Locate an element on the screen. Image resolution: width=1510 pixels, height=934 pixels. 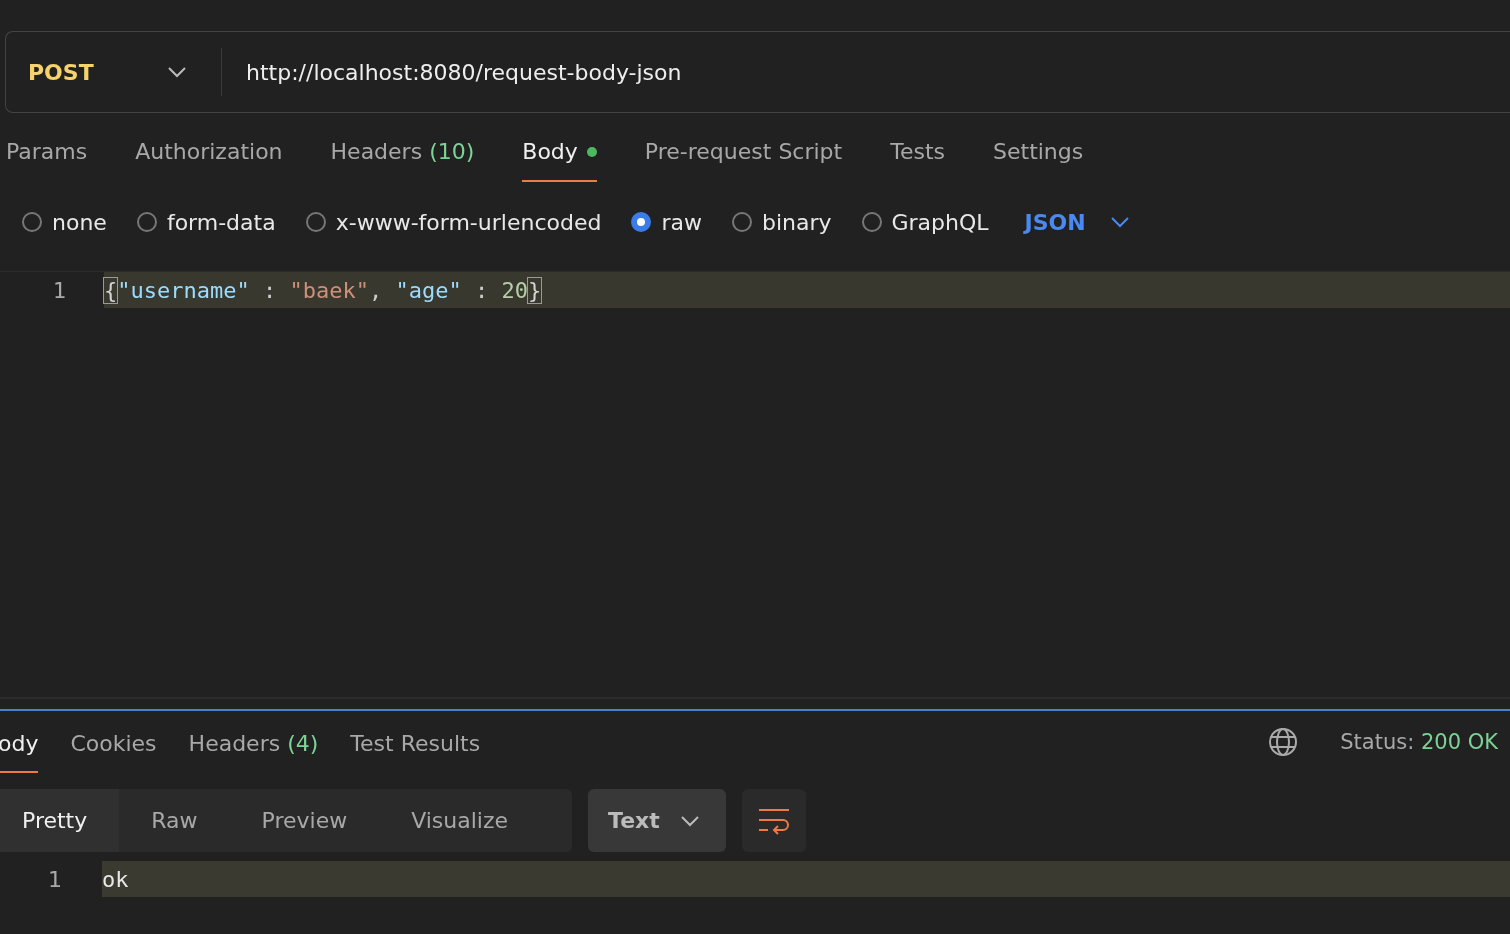
response-tab: Cookies is located at coordinates (113, 742).